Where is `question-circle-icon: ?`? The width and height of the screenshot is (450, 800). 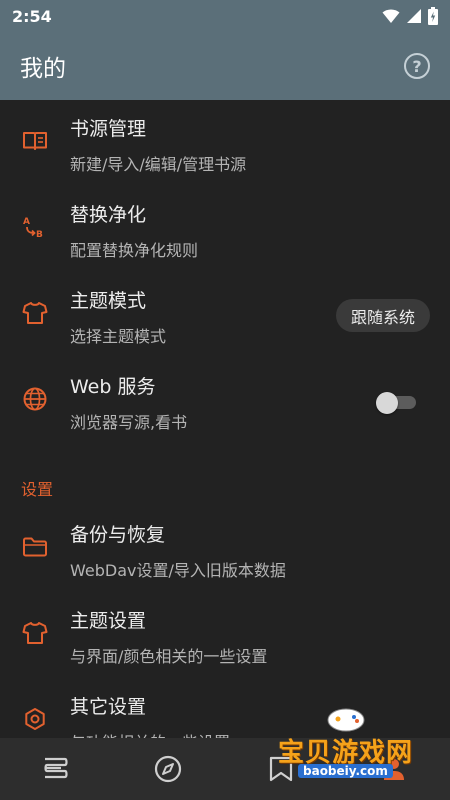 question-circle-icon: ? is located at coordinates (417, 66).